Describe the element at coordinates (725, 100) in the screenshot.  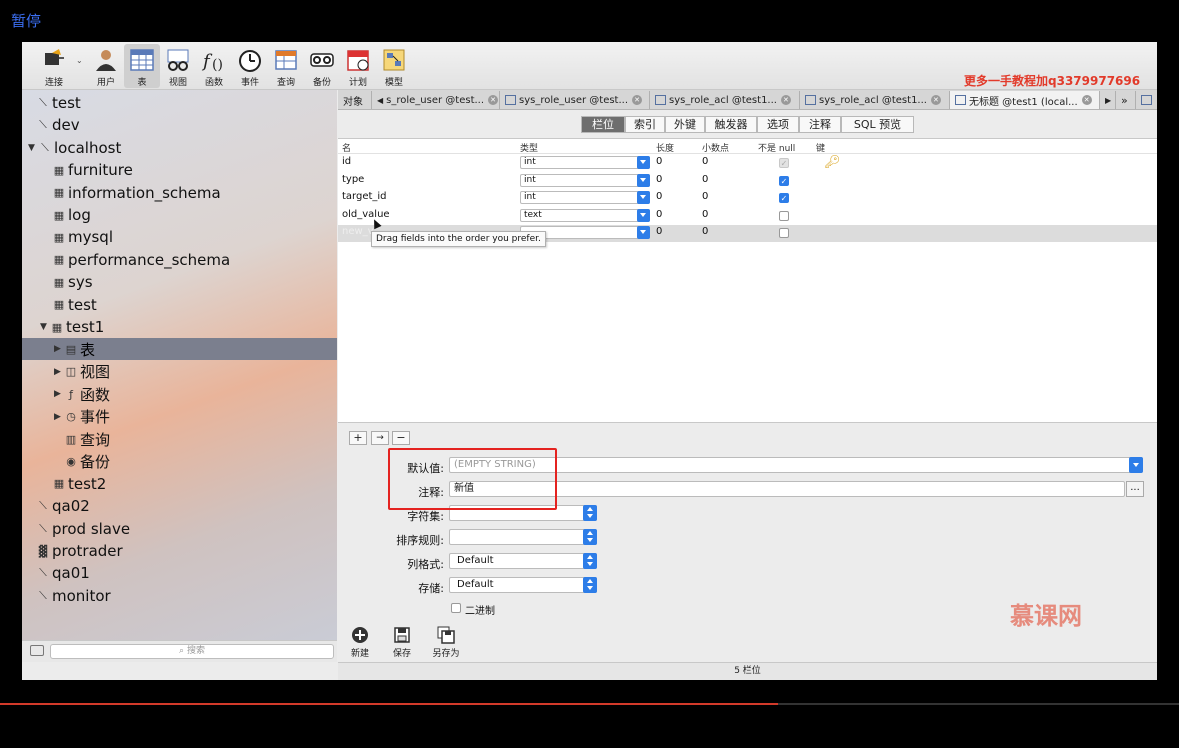
I see `tab-role-acl-1: sys_role_acl @test1... ✕` at that location.